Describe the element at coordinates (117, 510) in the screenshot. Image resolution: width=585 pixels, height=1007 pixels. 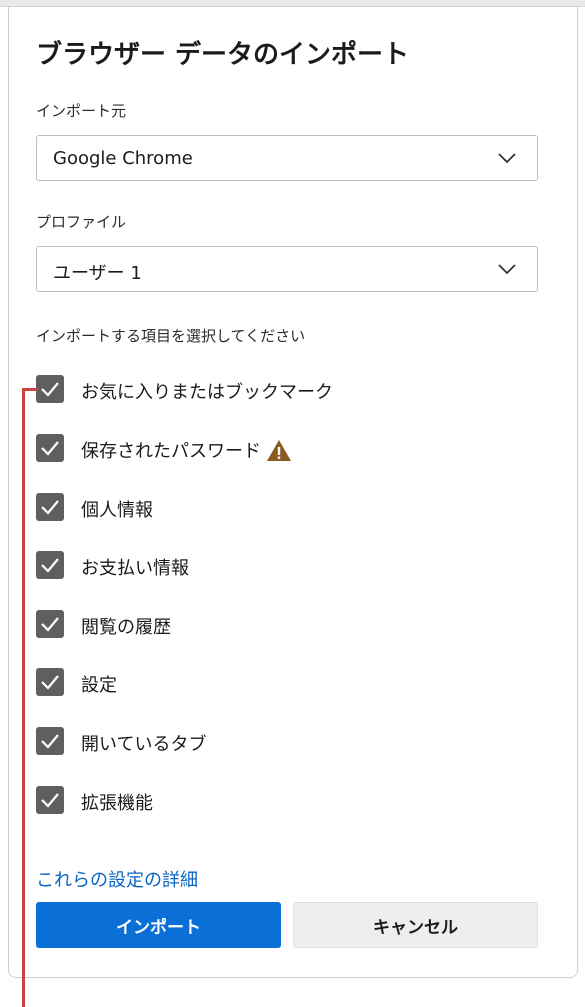
I see `checkbox-label: 個人情報` at that location.